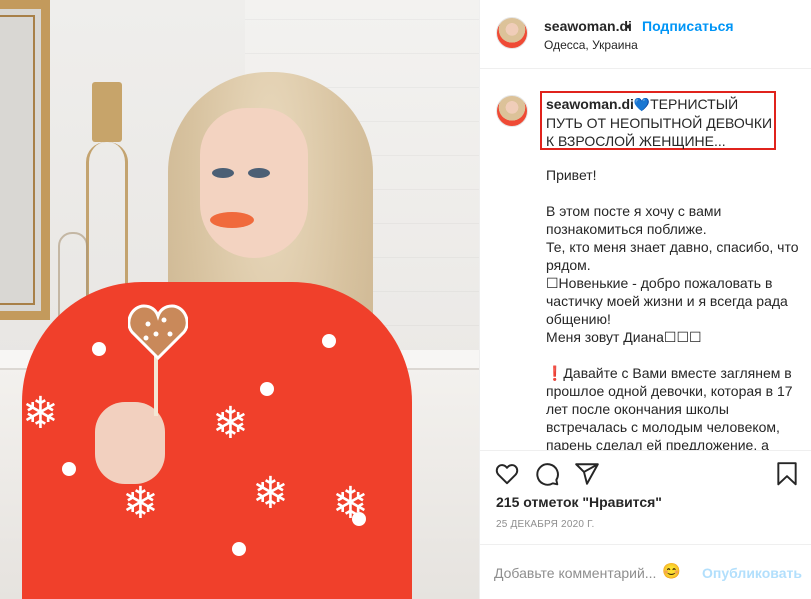 The width and height of the screenshot is (811, 599). What do you see at coordinates (232, 220) in the screenshot?
I see `lips` at bounding box center [232, 220].